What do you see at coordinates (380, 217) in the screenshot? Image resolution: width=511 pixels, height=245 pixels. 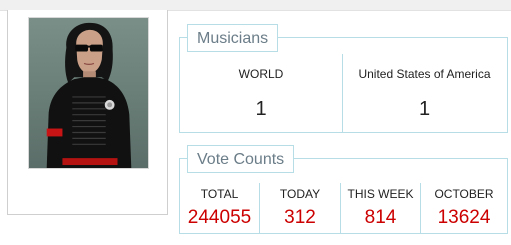 I see `week-votes-value: 814` at bounding box center [380, 217].